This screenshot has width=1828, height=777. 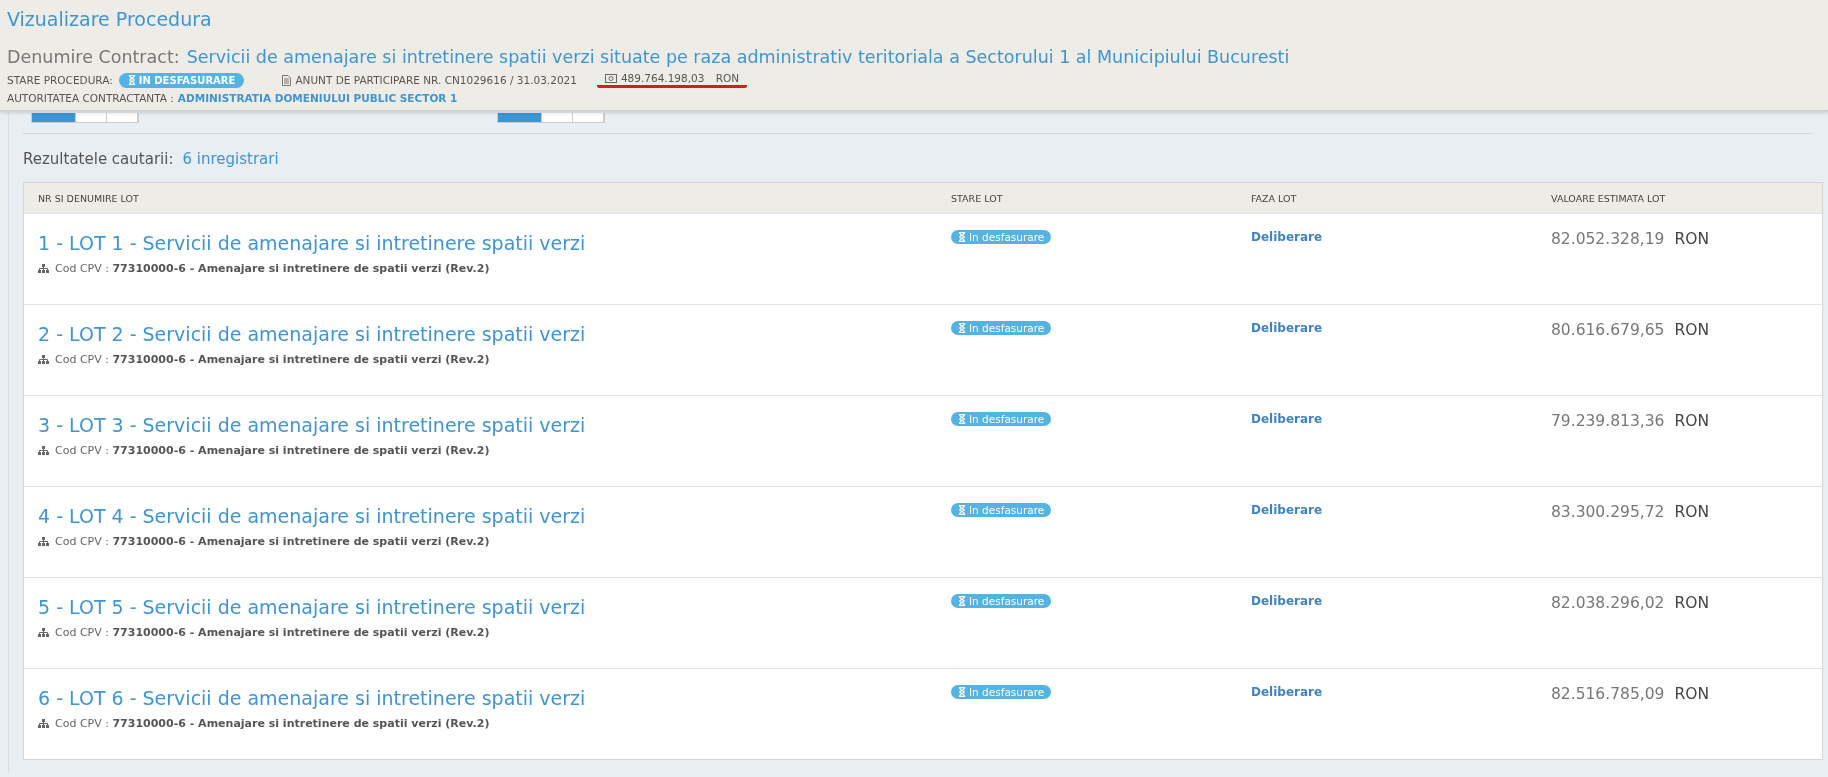 I want to click on value-amount: 489.764.198,03, so click(x=662, y=78).